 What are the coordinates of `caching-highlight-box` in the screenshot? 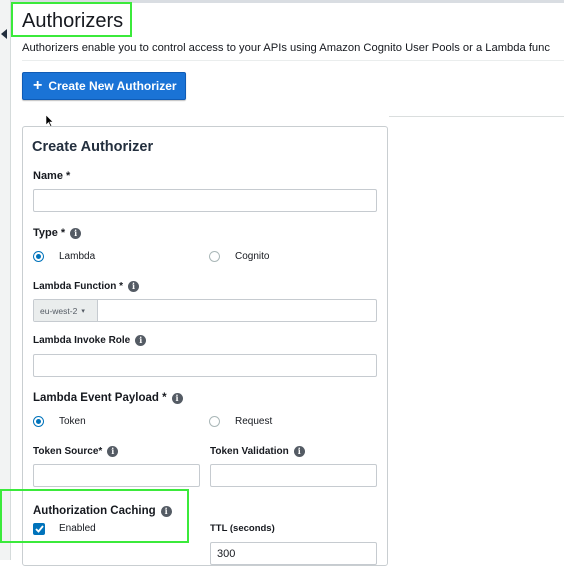 It's located at (94, 516).